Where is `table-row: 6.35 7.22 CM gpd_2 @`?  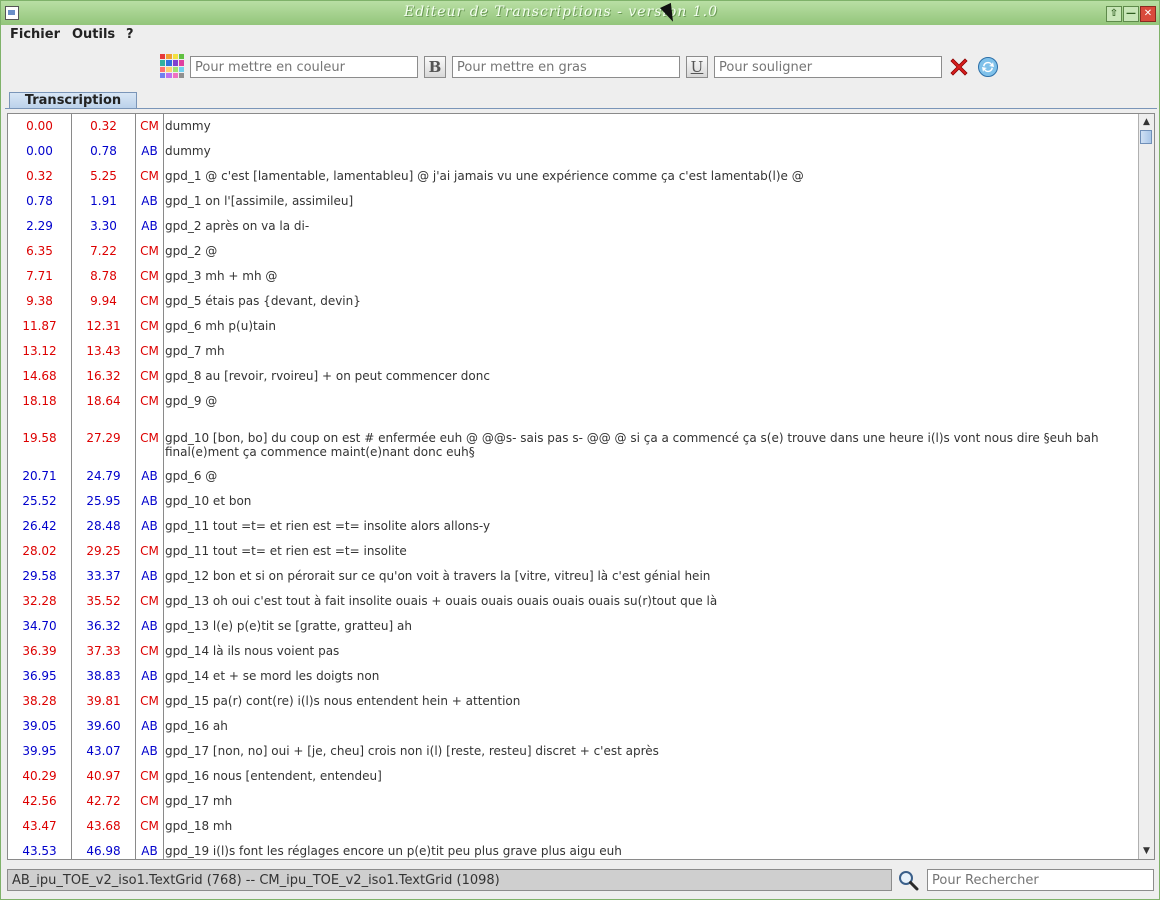
table-row: 6.35 7.22 CM gpd_2 @ is located at coordinates (573, 251).